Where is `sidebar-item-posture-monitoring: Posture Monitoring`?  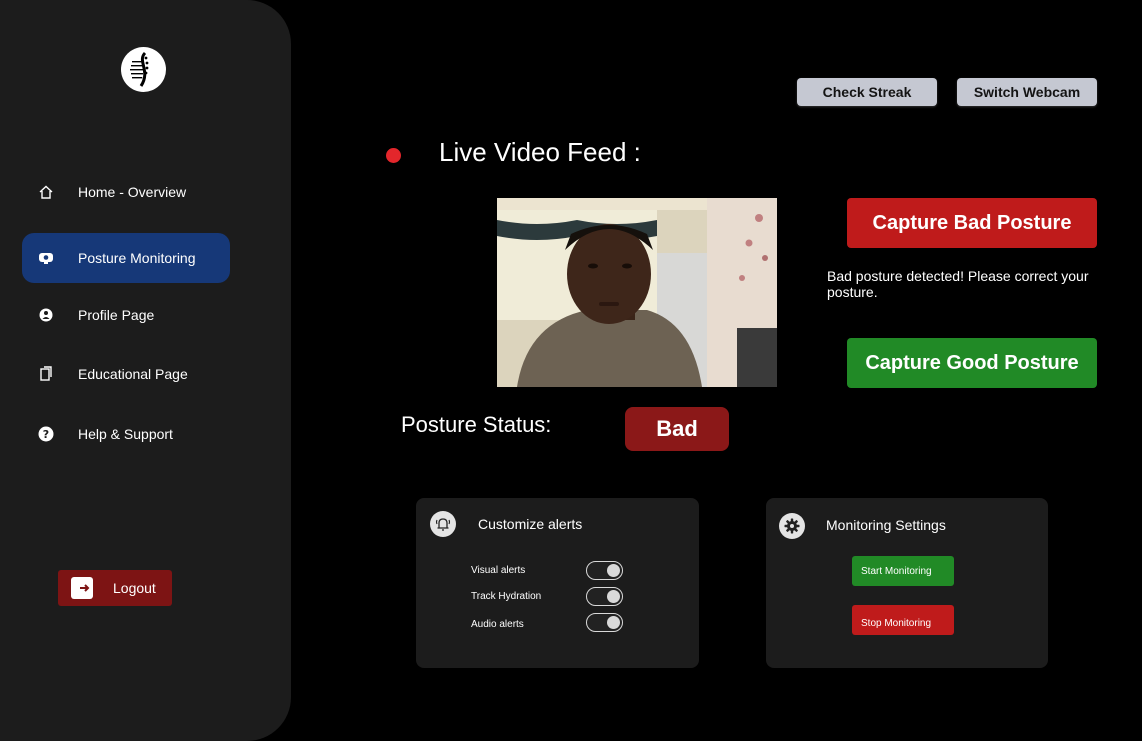
sidebar-item-posture-monitoring: Posture Monitoring is located at coordinates (126, 258).